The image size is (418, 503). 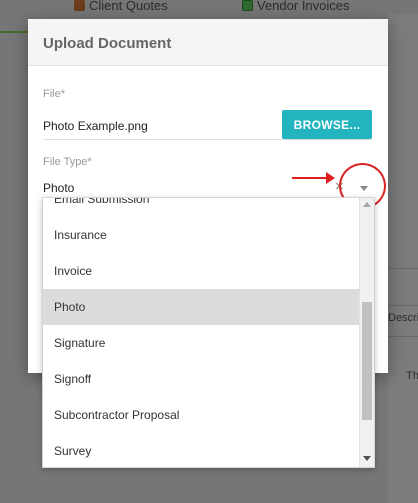 What do you see at coordinates (247, 5) in the screenshot?
I see `money-icon` at bounding box center [247, 5].